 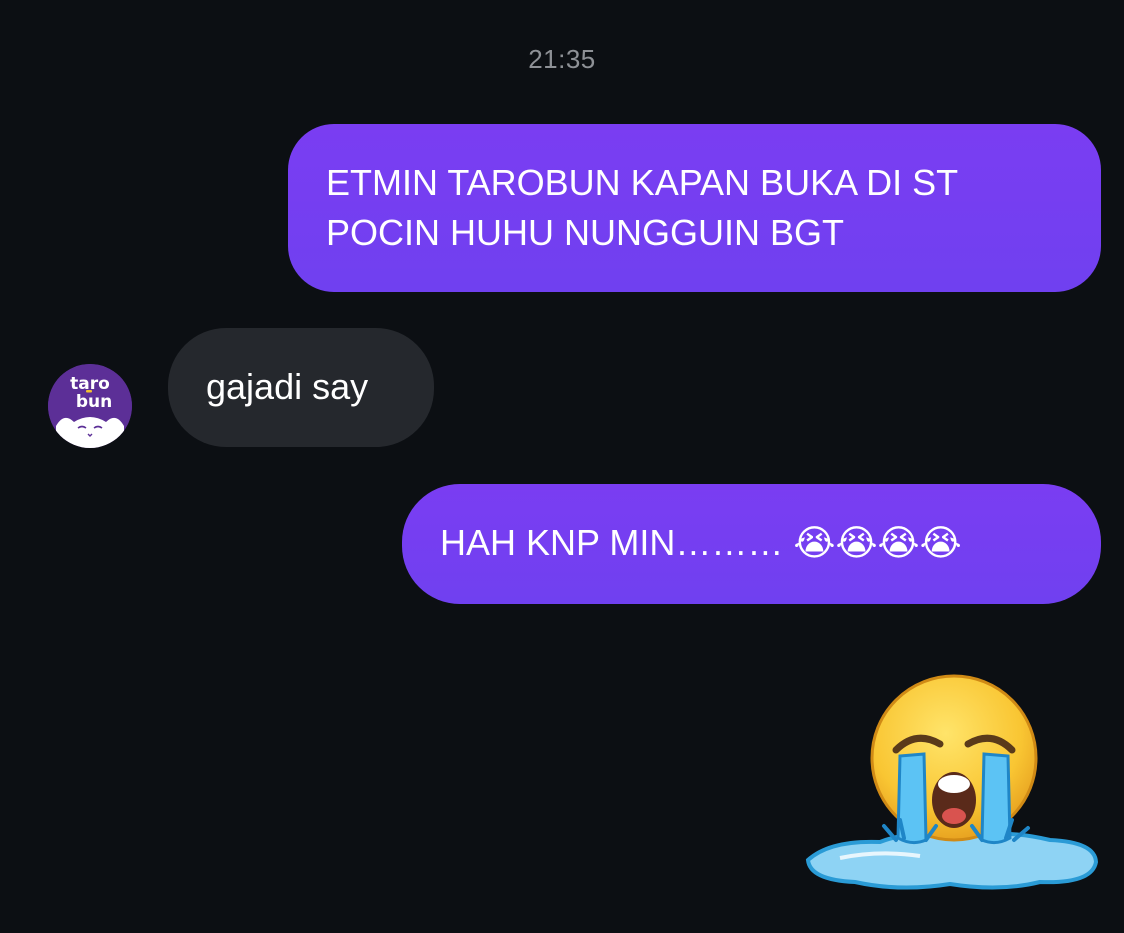 I want to click on sent-message-bubble: HAH KNP MIN……… 😭😭😭😭, so click(x=751, y=544).